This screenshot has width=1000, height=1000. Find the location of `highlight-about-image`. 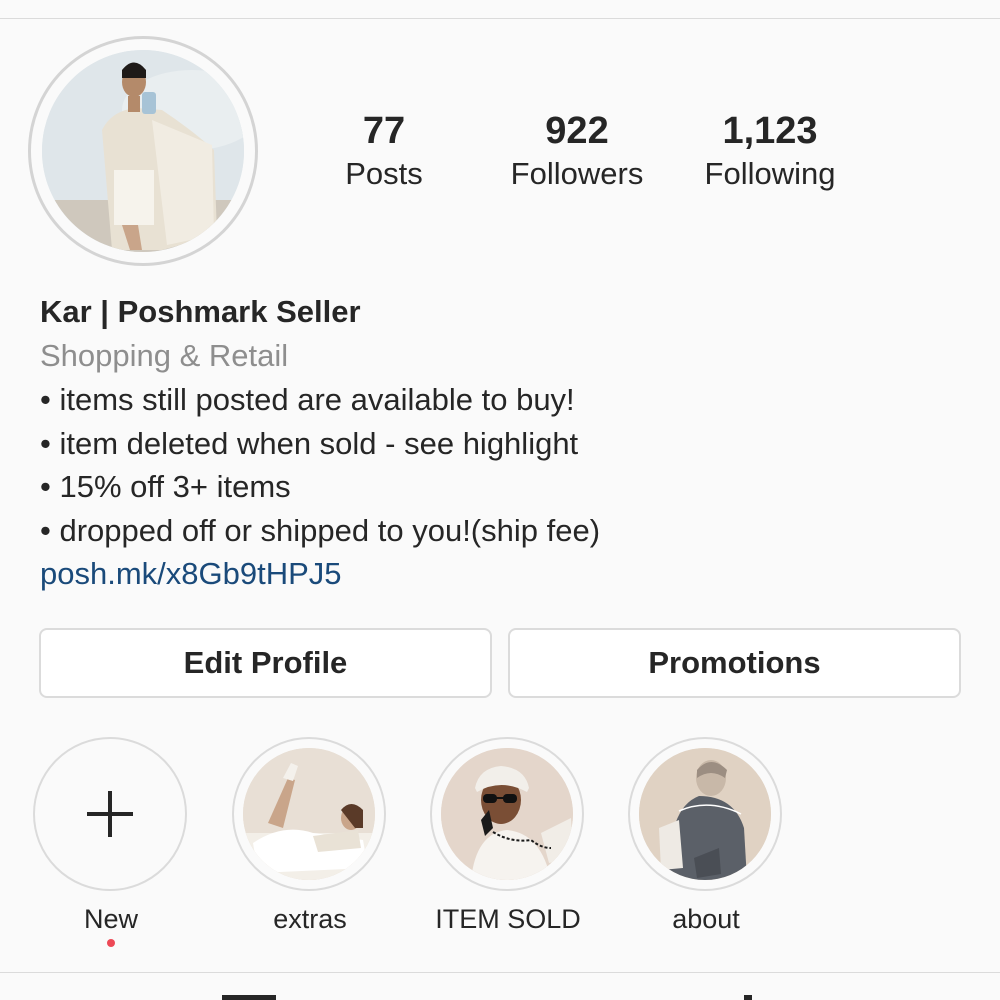

highlight-about-image is located at coordinates (705, 814).